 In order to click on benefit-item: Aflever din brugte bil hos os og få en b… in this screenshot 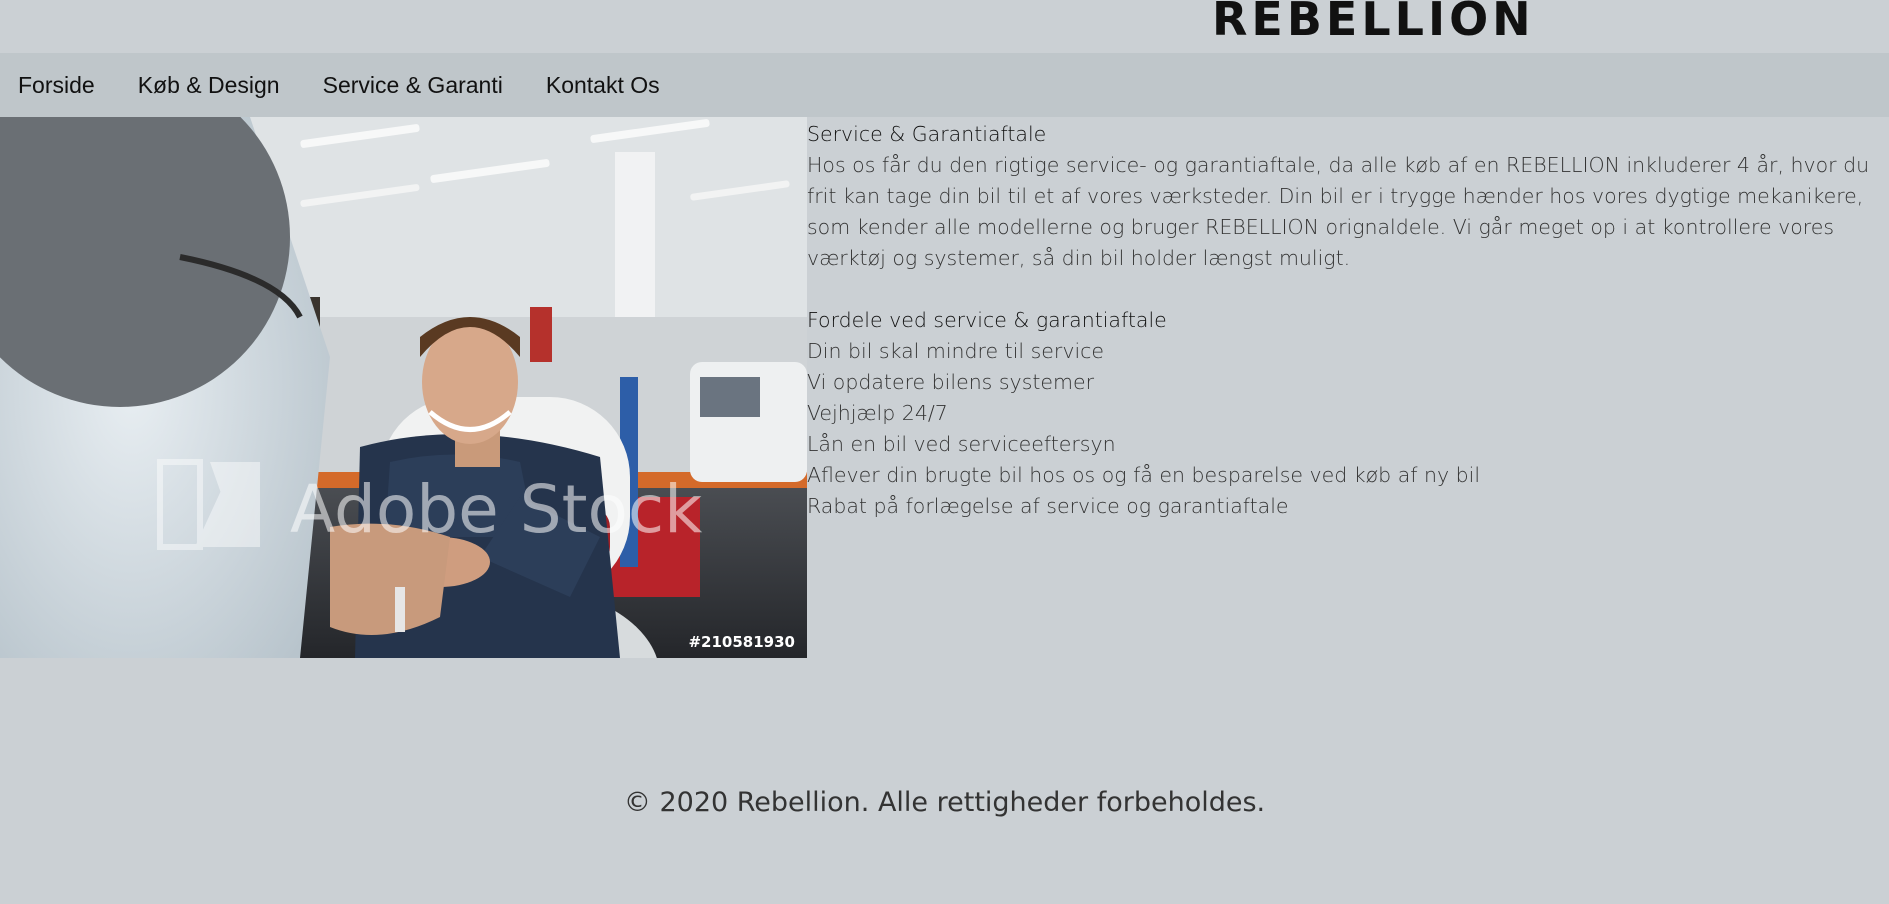, I will do `click(1144, 475)`.